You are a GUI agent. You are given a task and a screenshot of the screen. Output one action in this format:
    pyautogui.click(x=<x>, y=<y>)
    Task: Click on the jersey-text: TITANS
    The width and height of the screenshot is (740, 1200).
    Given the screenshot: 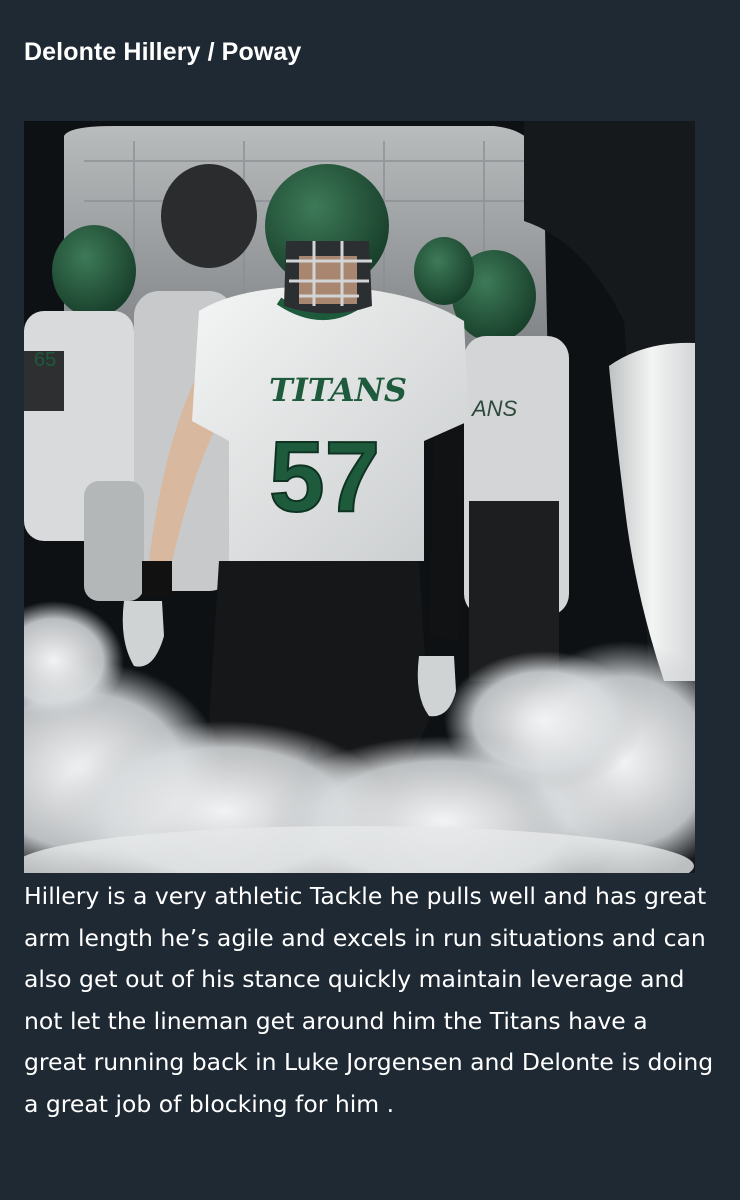 What is the action you would take?
    pyautogui.click(x=338, y=390)
    